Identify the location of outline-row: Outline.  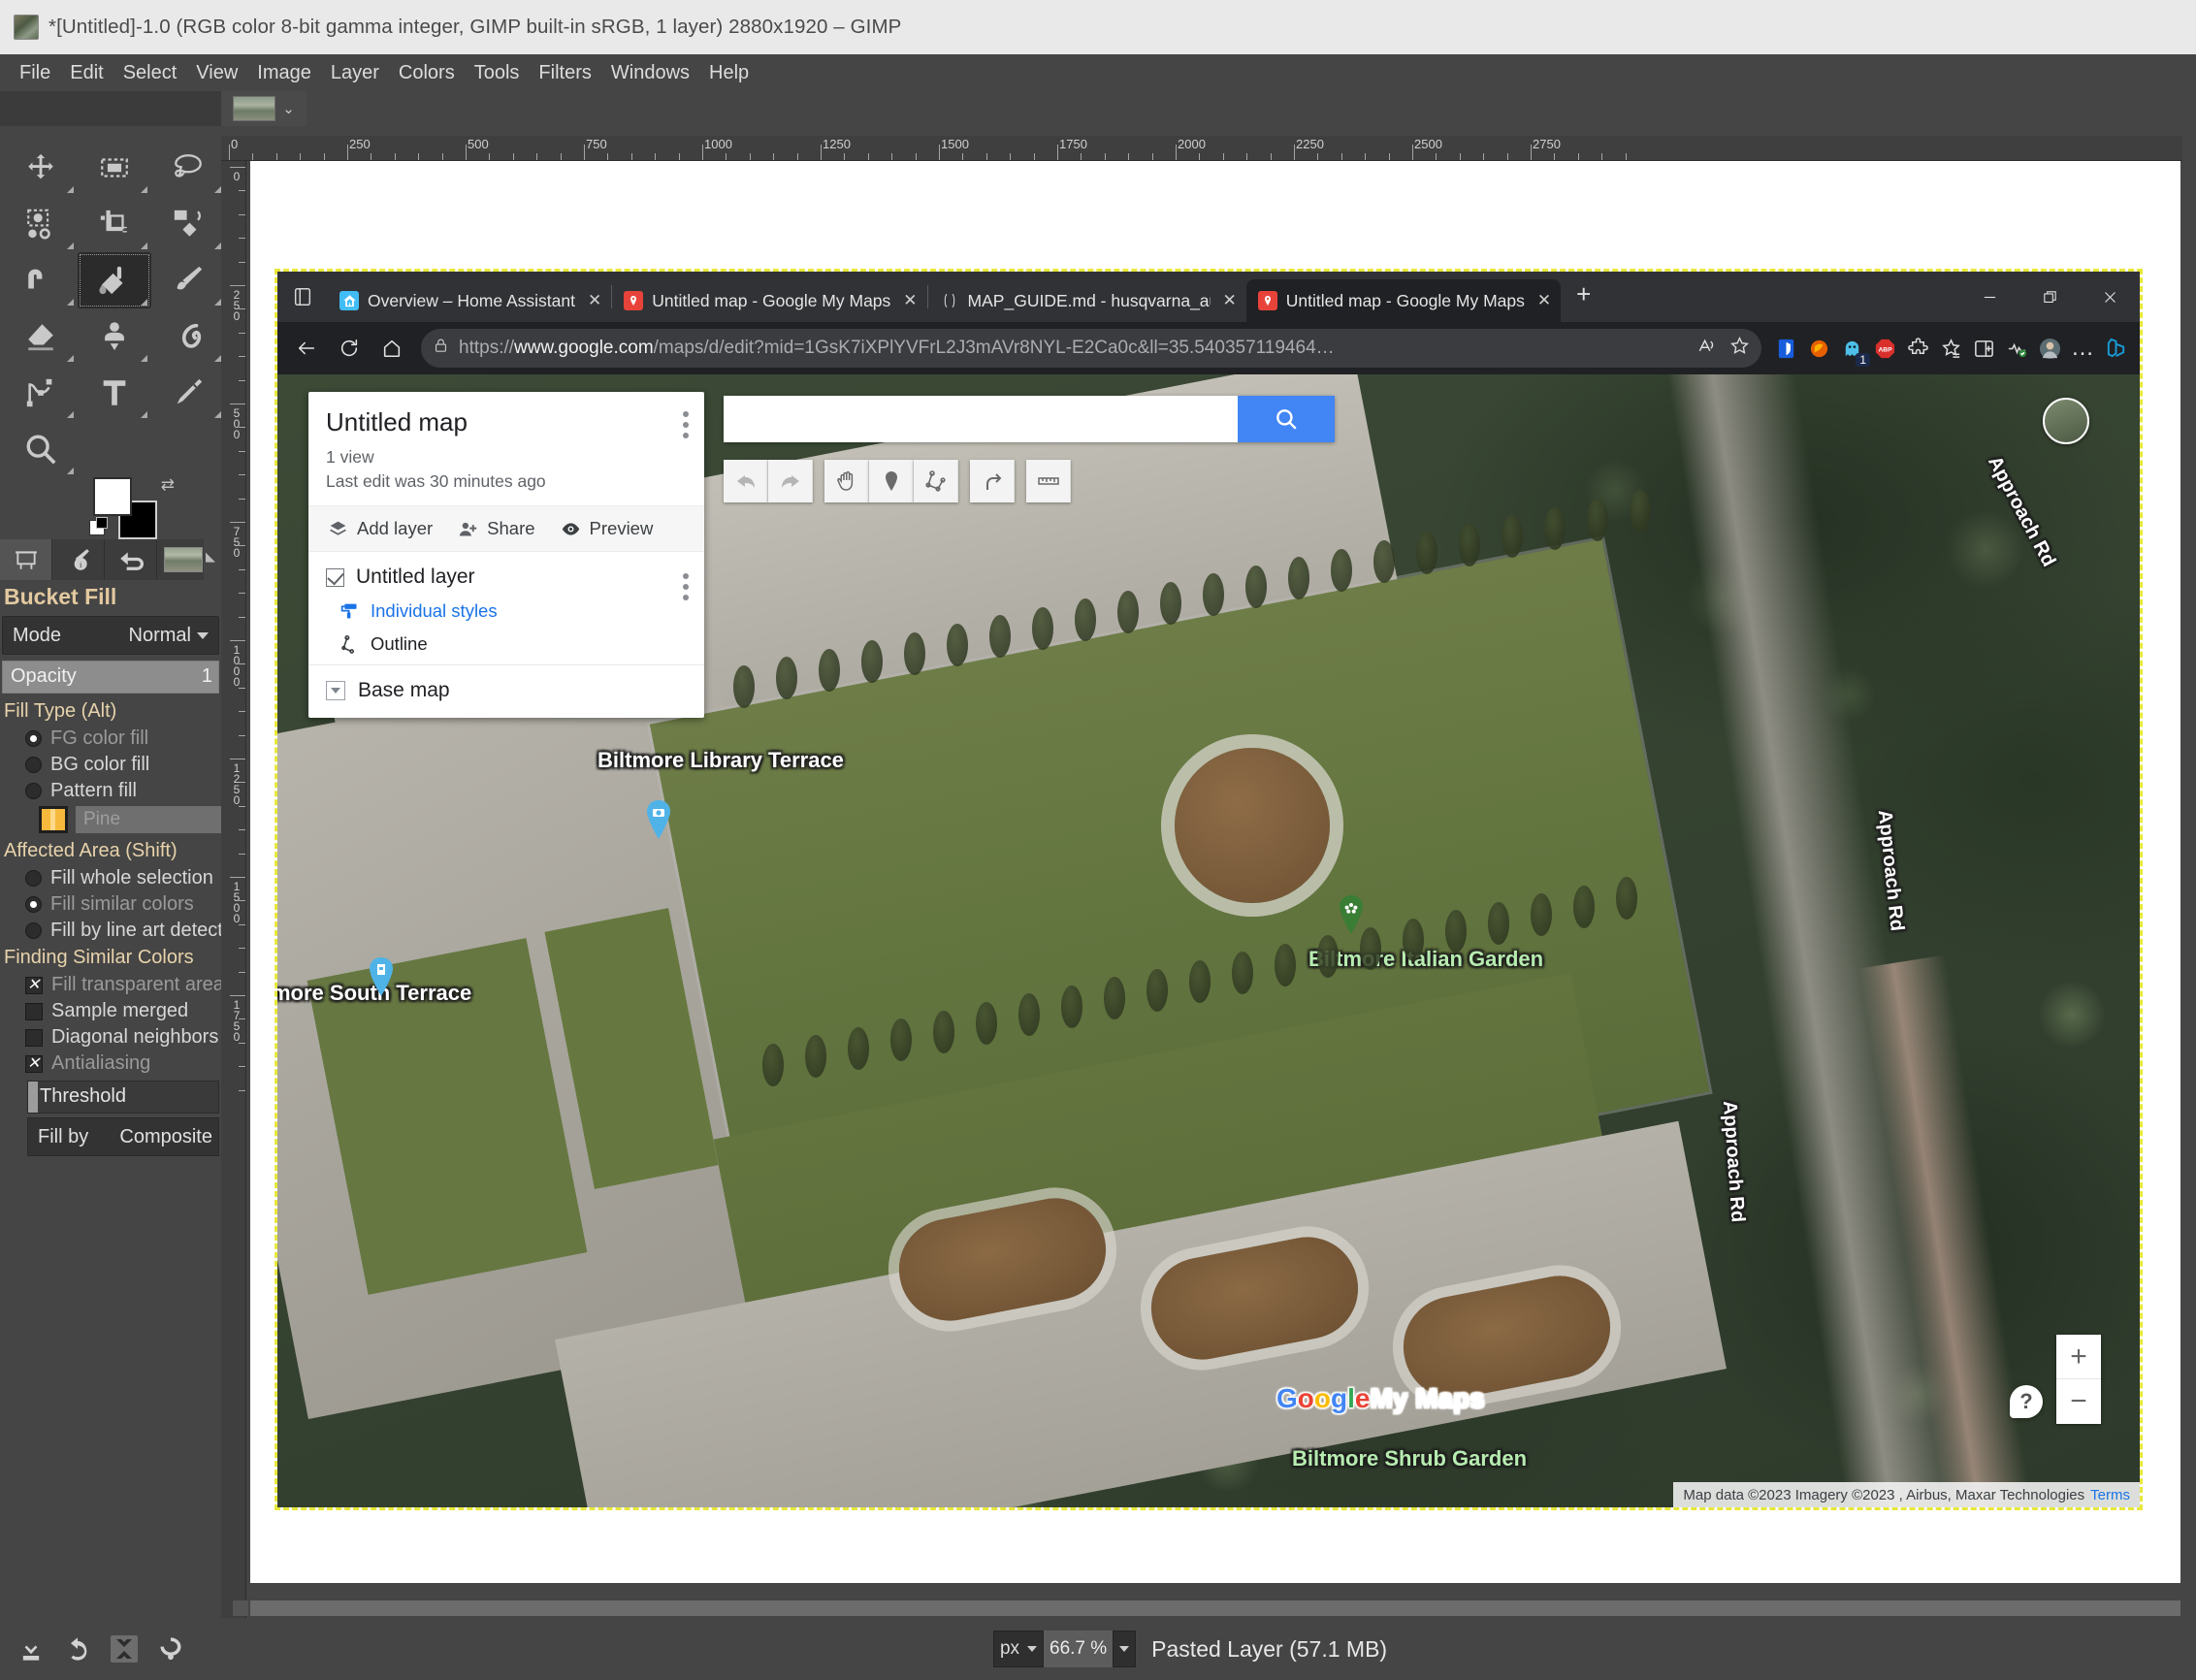
(507, 638).